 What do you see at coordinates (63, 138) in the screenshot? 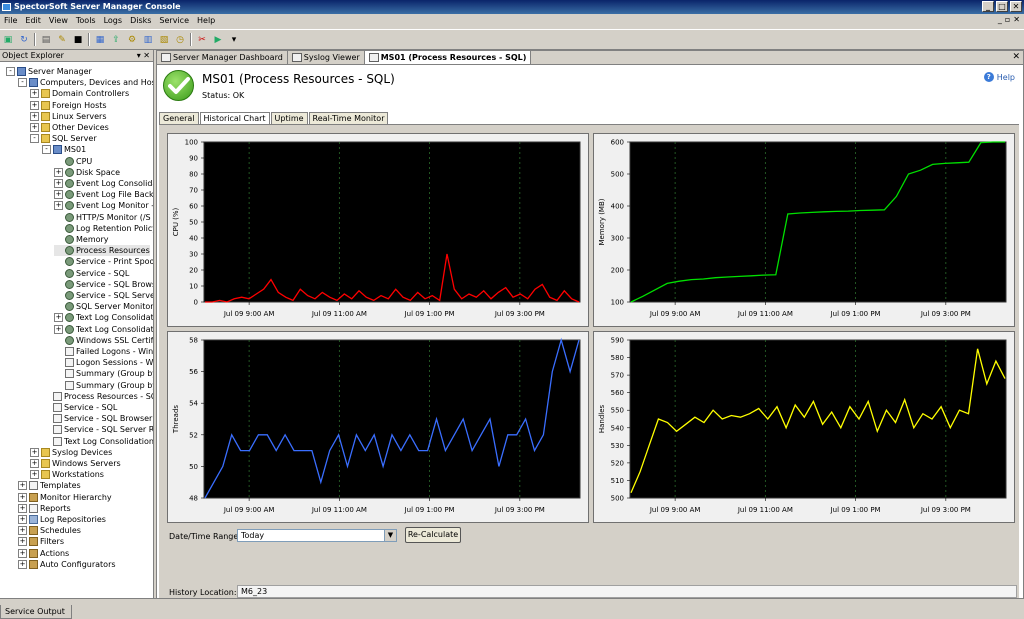
I see `tree-item: - SQL Server` at bounding box center [63, 138].